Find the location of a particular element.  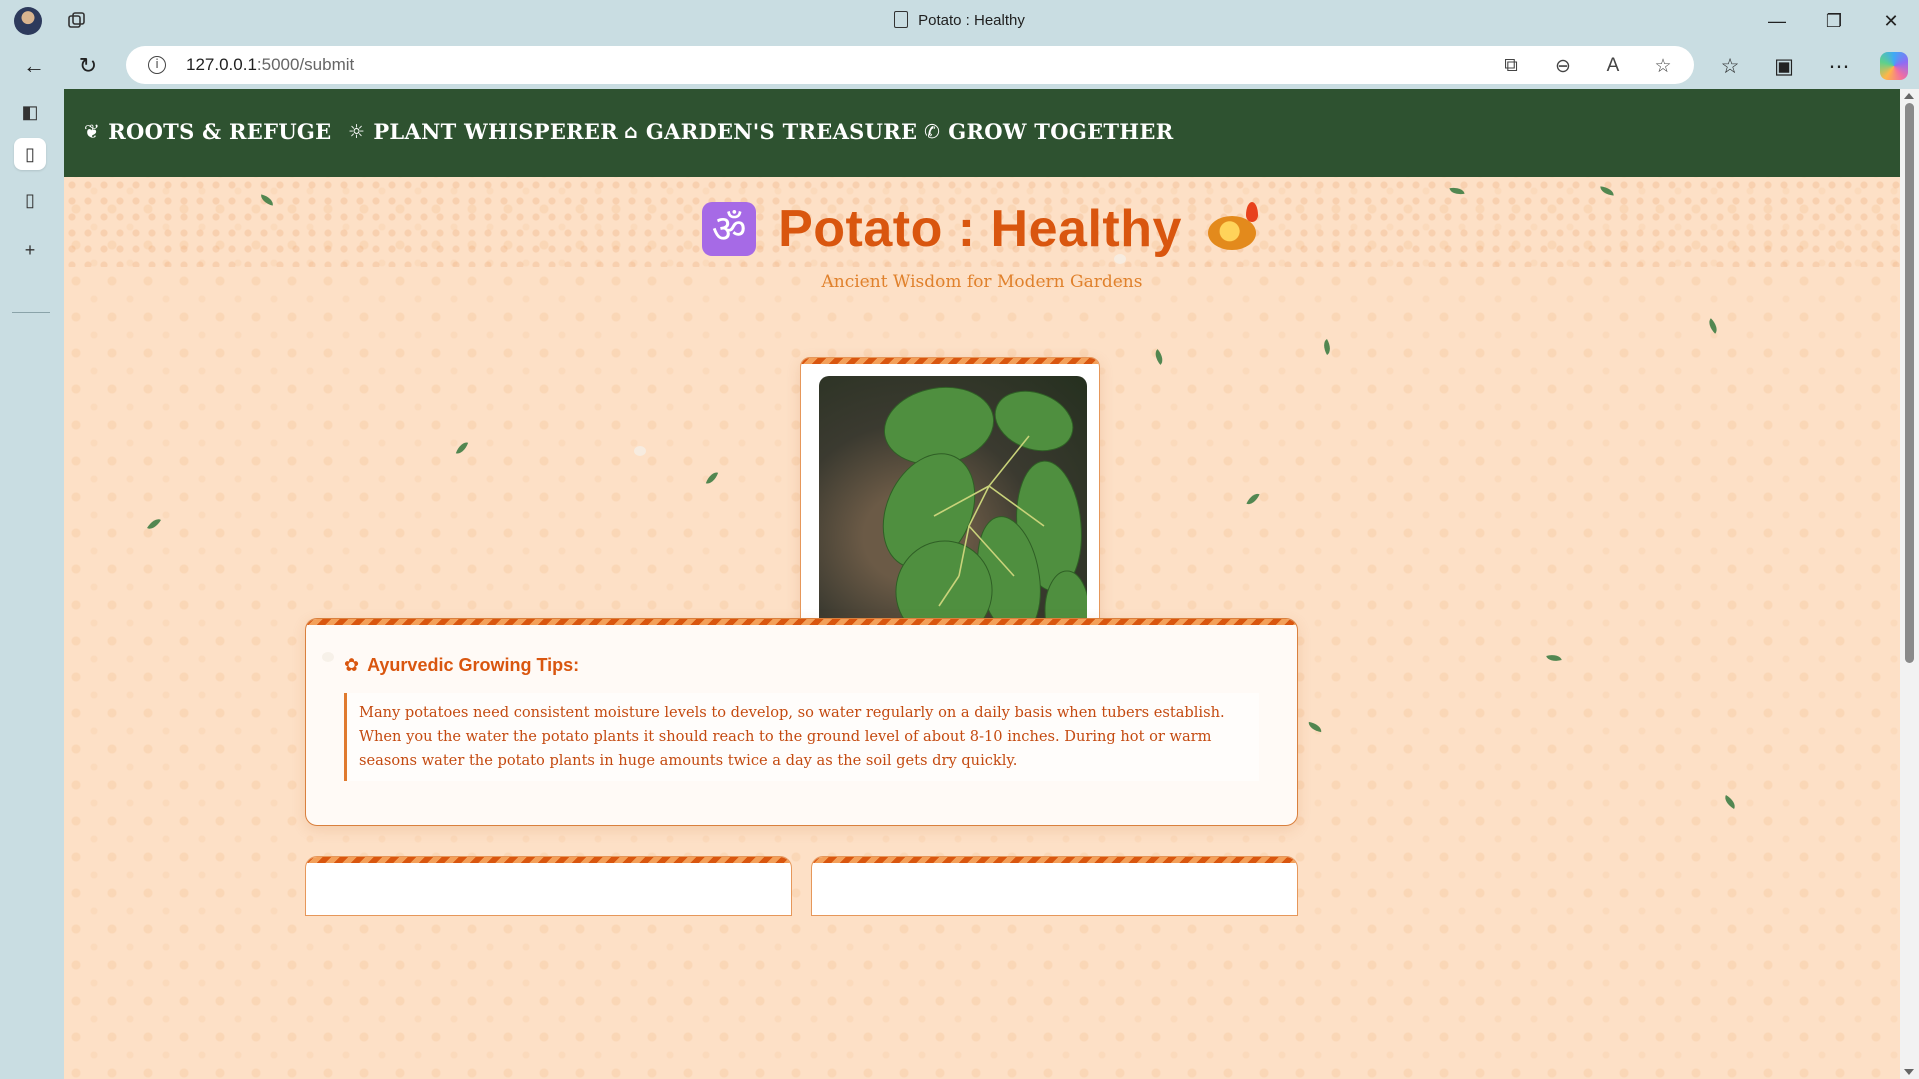

uploaded-leaf-image is located at coordinates (953, 510).